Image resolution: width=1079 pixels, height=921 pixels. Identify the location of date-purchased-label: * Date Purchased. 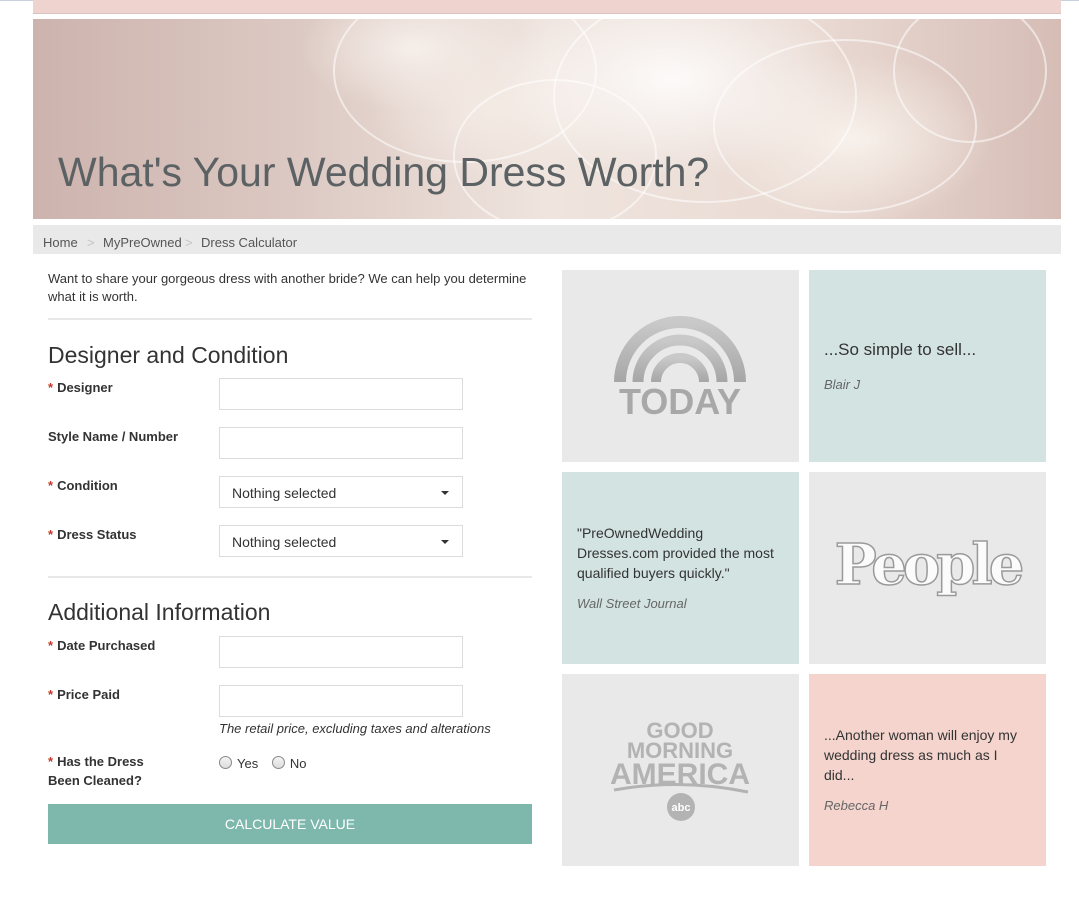
(102, 645).